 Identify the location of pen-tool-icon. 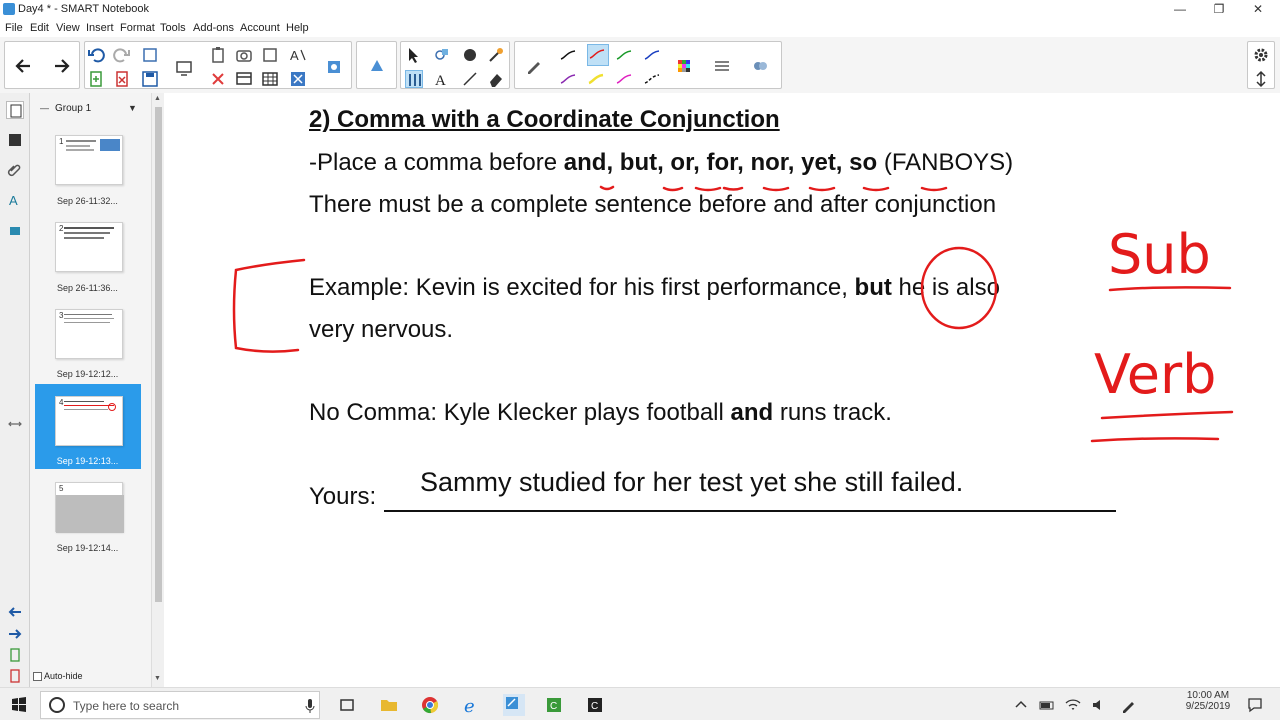
(534, 66).